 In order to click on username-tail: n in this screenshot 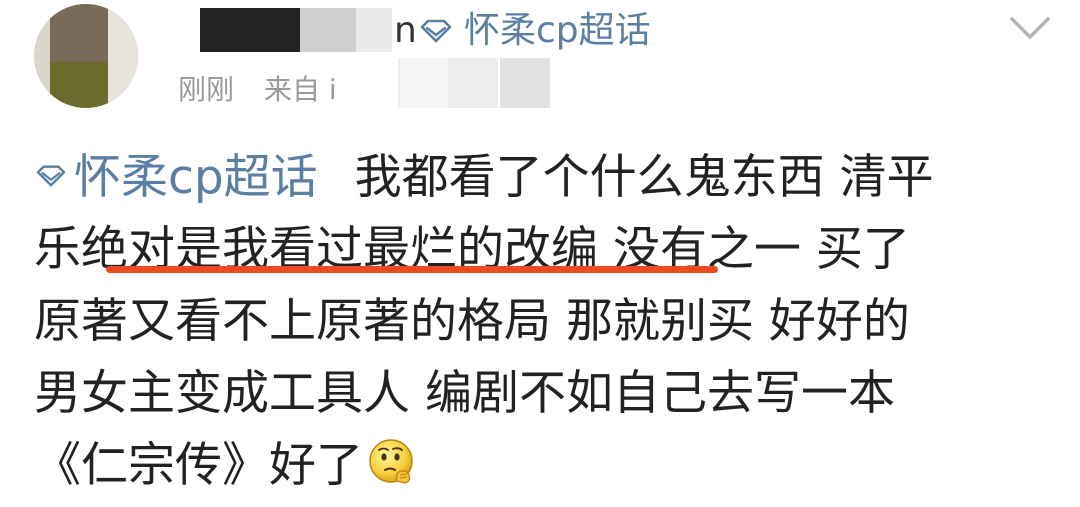, I will do `click(405, 31)`.